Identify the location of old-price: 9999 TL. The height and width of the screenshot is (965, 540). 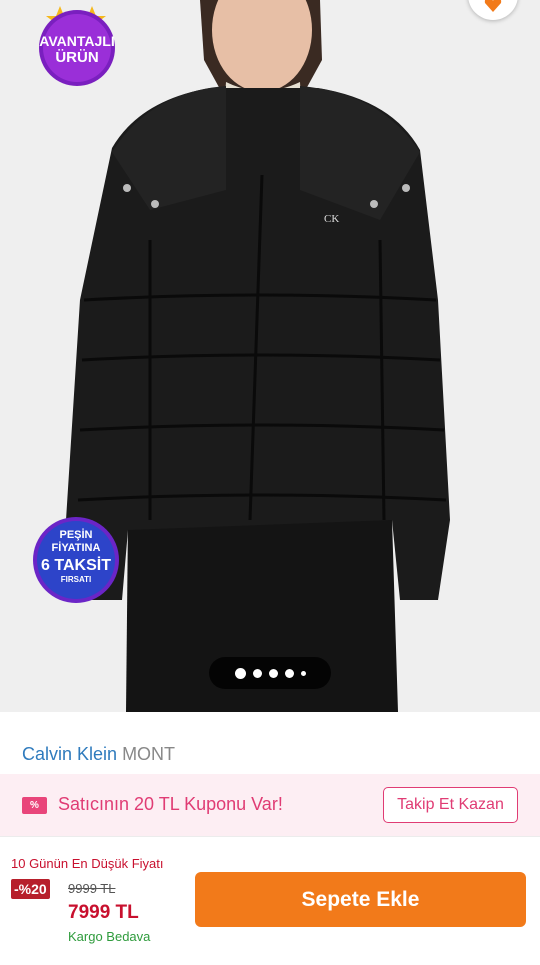
(92, 888).